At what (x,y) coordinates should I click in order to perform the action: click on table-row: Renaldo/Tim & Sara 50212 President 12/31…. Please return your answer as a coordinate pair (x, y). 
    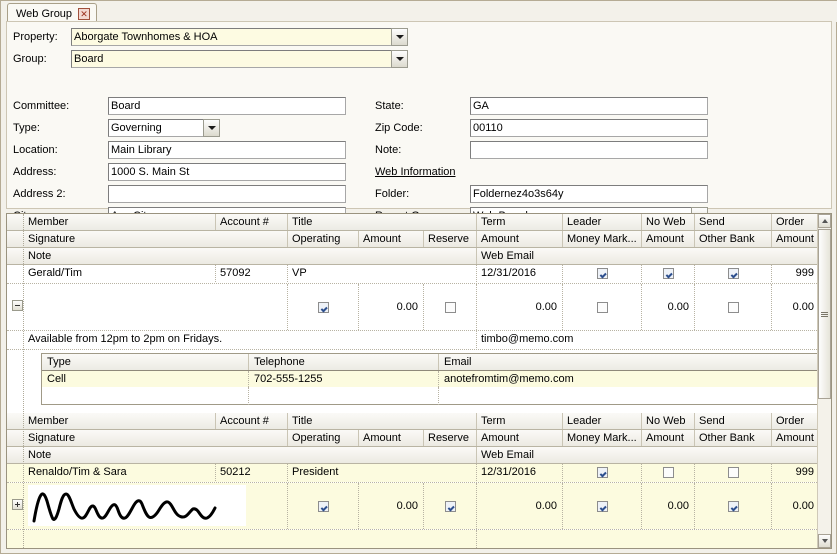
    Looking at the image, I should click on (413, 473).